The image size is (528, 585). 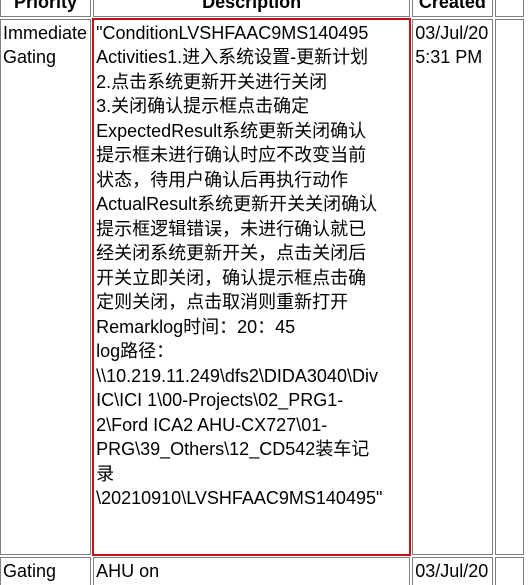 What do you see at coordinates (135, 351) in the screenshot?
I see `description-line: log路径：` at bounding box center [135, 351].